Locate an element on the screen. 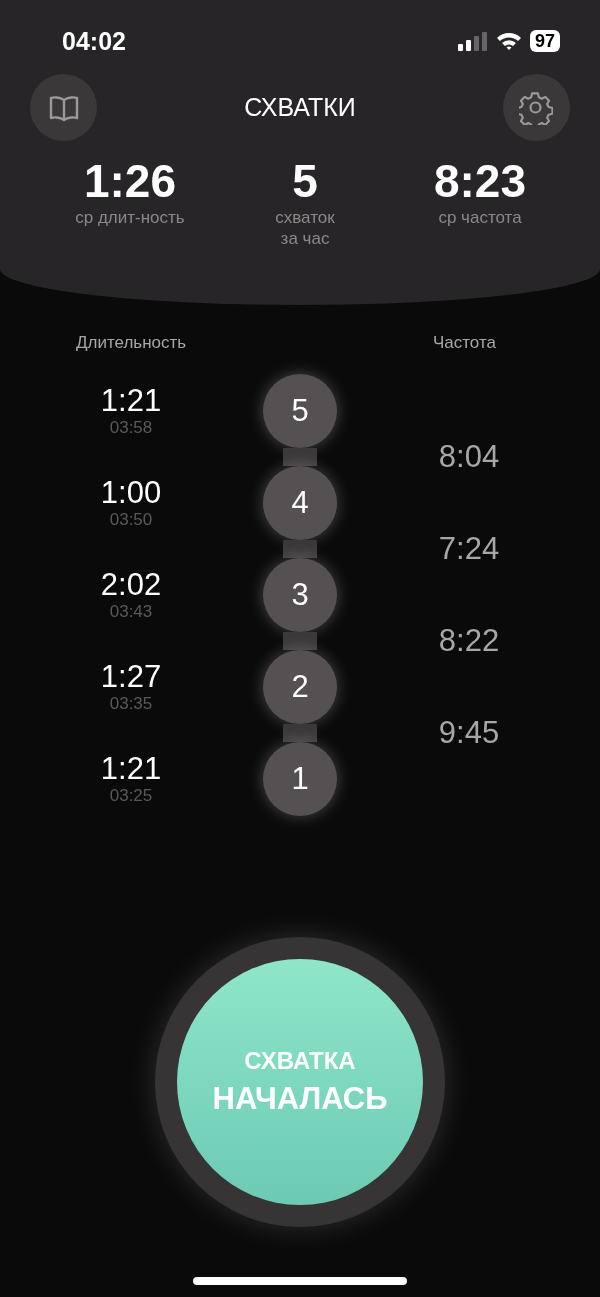  start-time: 03:50 is located at coordinates (131, 520).